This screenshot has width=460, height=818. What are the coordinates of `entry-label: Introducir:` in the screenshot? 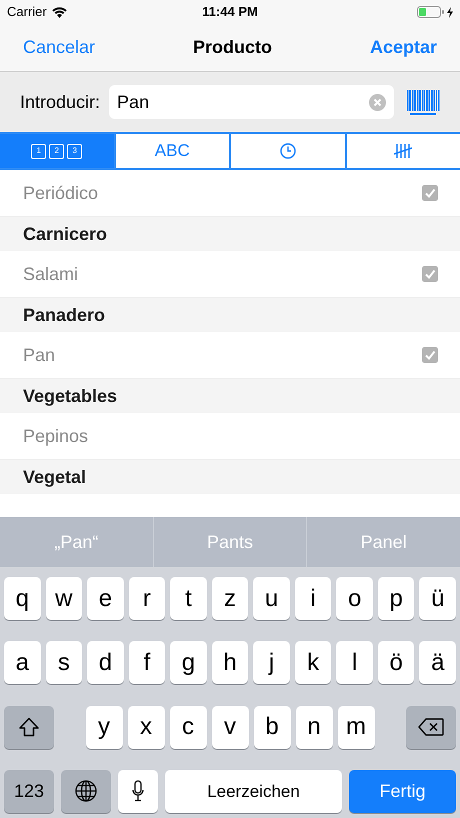 It's located at (60, 102).